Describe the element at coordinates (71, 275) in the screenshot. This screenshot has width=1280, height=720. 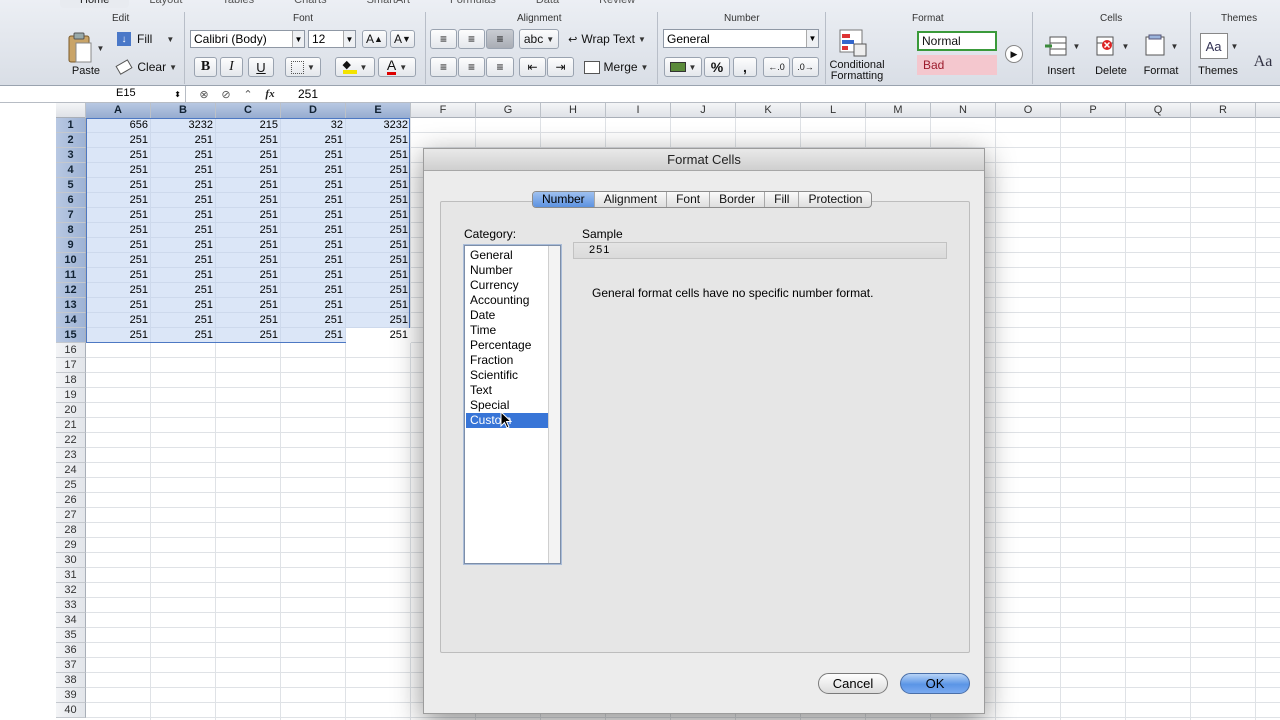
I see `row-header: 11` at that location.